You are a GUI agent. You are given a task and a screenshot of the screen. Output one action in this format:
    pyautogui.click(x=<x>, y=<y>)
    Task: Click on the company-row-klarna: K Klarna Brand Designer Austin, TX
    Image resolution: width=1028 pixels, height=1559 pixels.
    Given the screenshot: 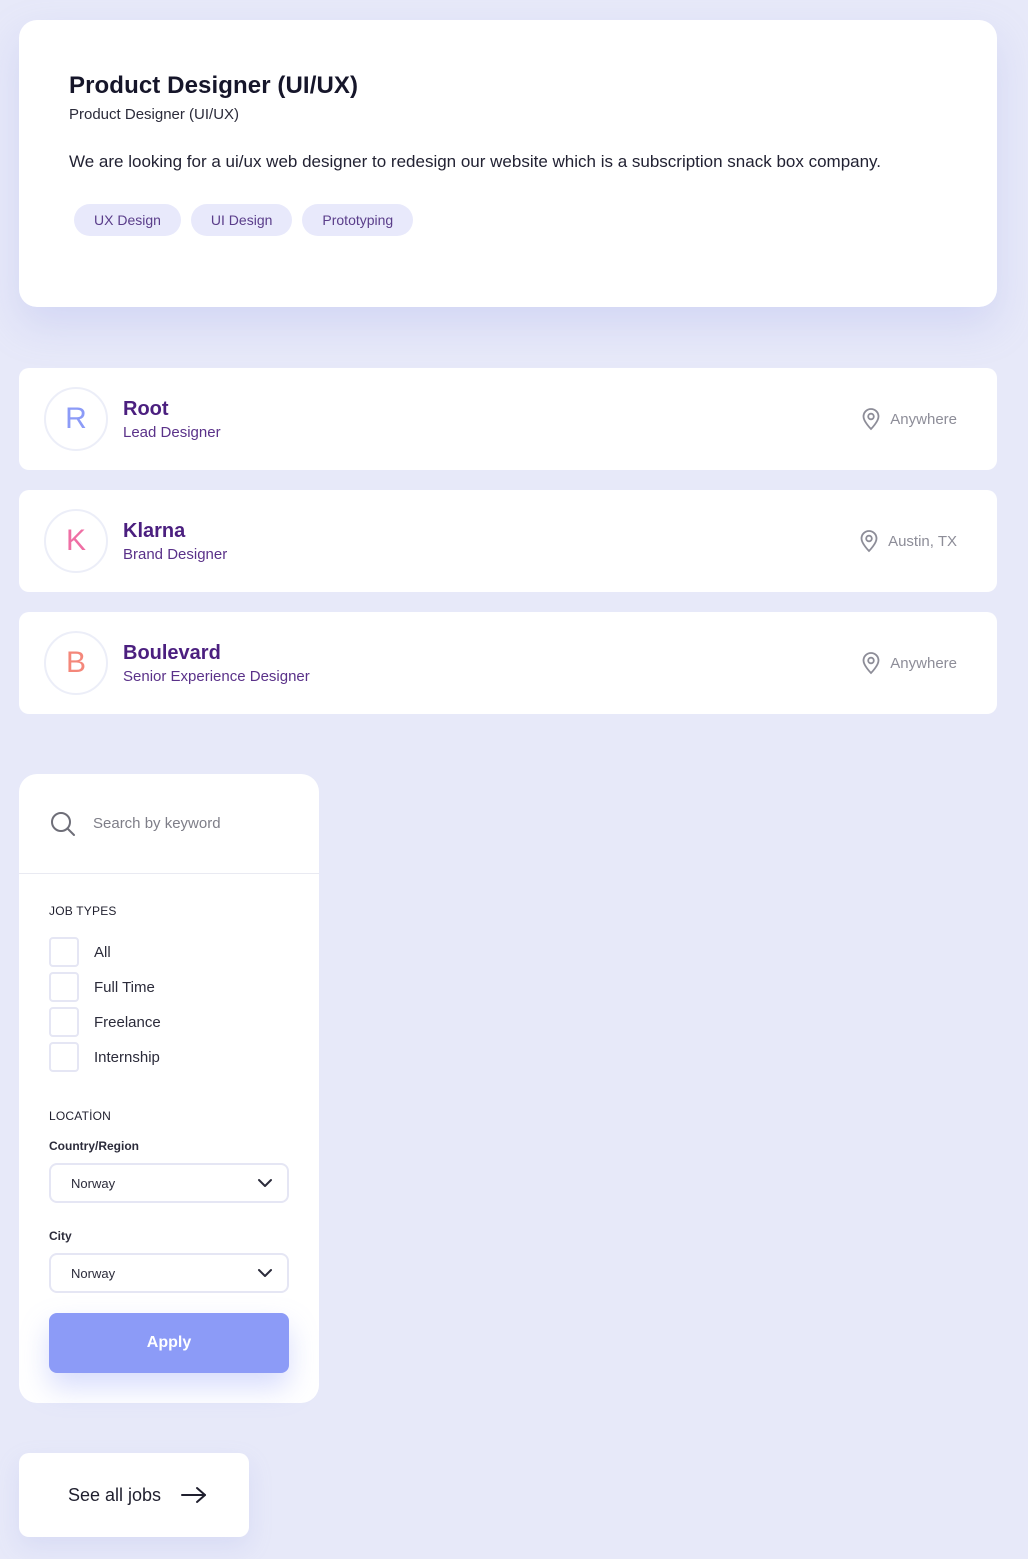 What is the action you would take?
    pyautogui.click(x=508, y=541)
    